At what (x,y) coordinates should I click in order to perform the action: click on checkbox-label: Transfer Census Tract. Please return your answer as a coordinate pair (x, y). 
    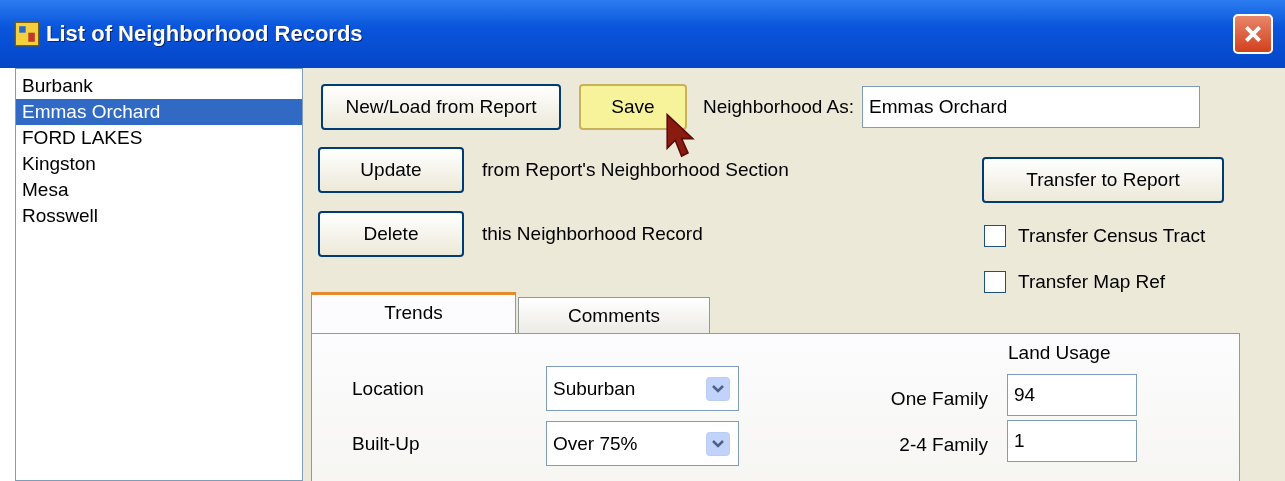
    Looking at the image, I should click on (1112, 236).